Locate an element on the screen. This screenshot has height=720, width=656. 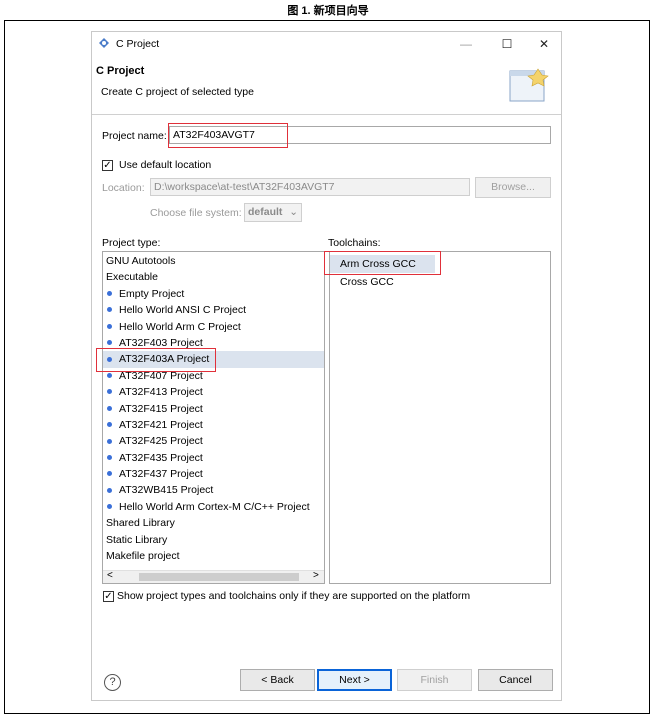
project-type-item-label: GNU Autotools is located at coordinates (141, 261).